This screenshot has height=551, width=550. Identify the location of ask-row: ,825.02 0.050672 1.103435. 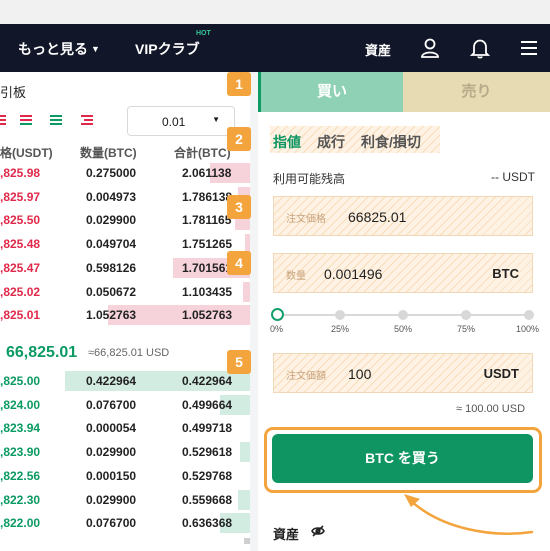
(125, 292).